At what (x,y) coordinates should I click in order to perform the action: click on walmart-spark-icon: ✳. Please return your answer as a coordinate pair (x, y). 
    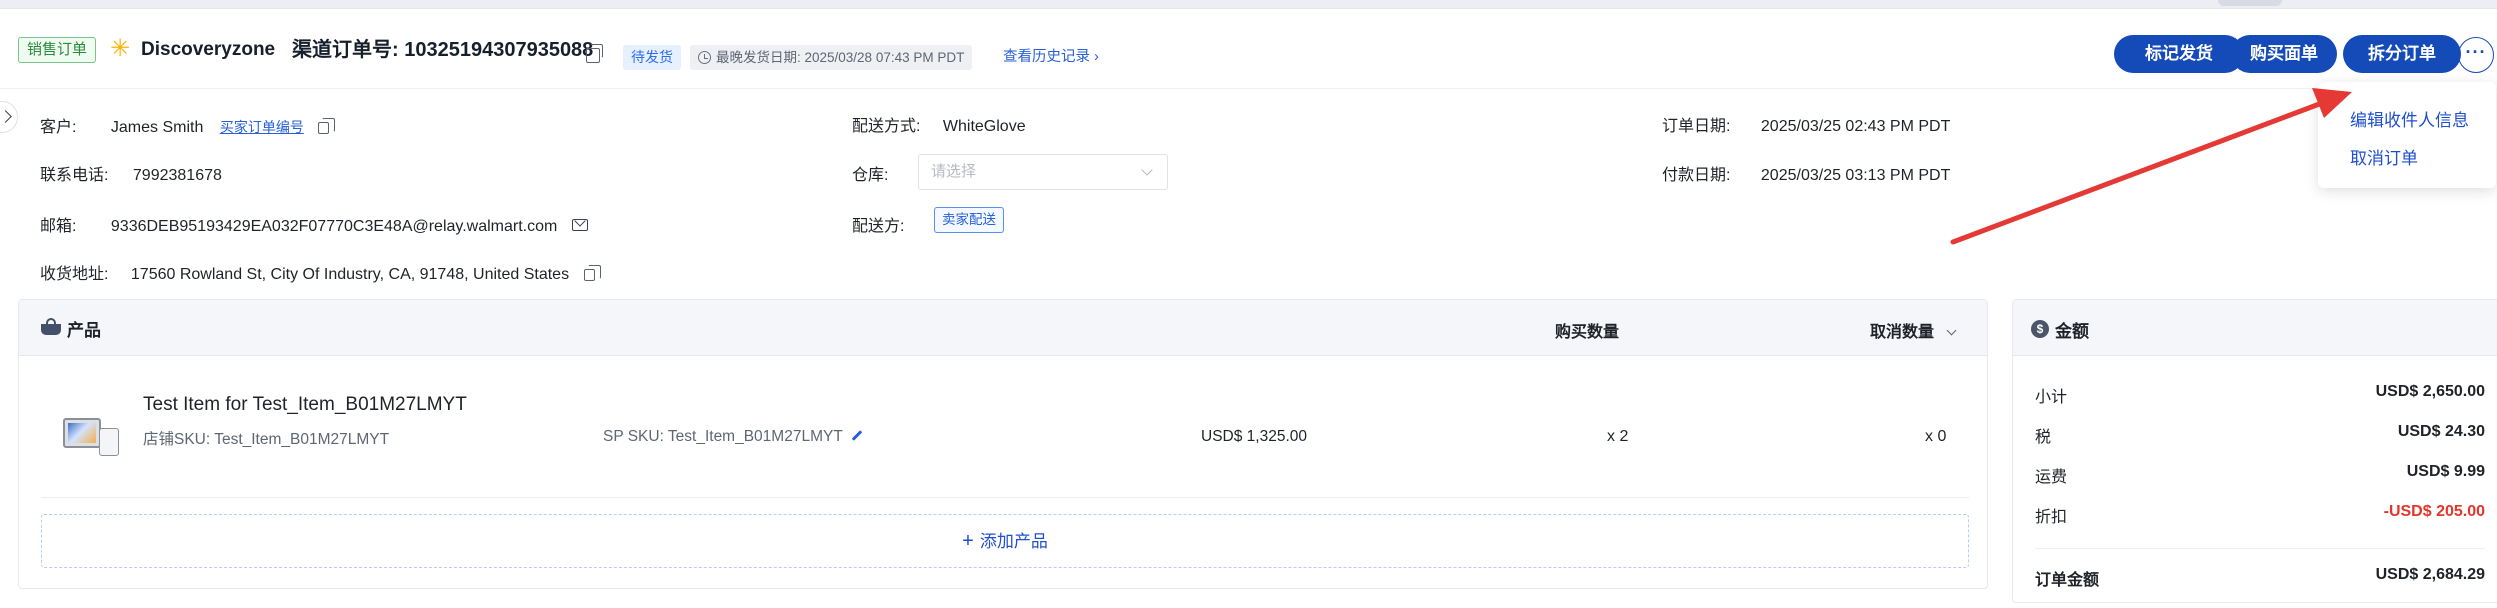
    Looking at the image, I should click on (120, 48).